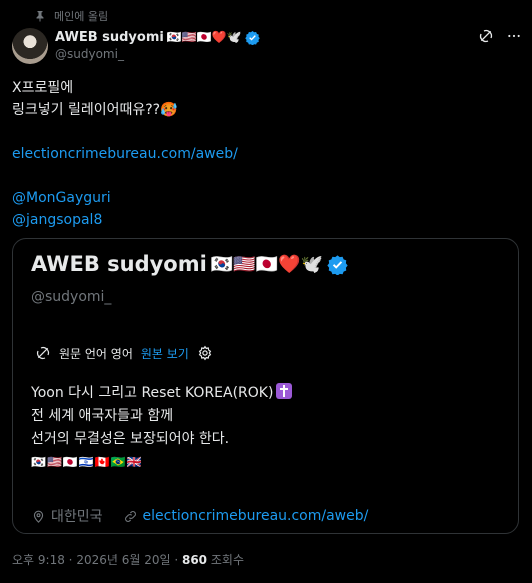 Image resolution: width=532 pixels, height=583 pixels. I want to click on card-meta: 대한민국 electioncrimebureau.com/aweb/, so click(199, 516).